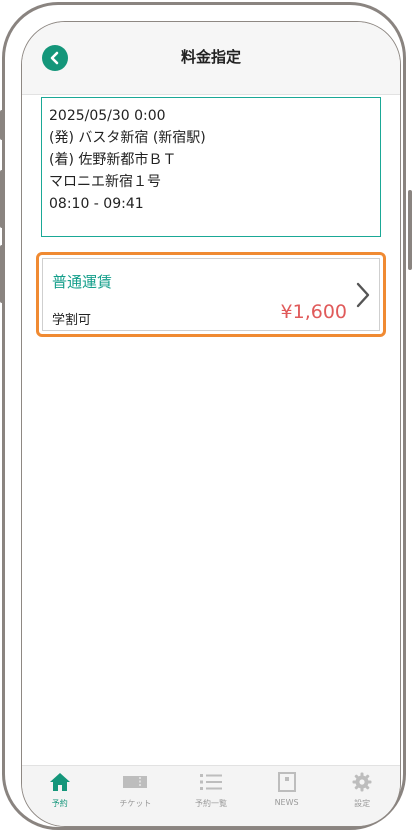  Describe the element at coordinates (287, 796) in the screenshot. I see `tab-news: NEWS` at that location.